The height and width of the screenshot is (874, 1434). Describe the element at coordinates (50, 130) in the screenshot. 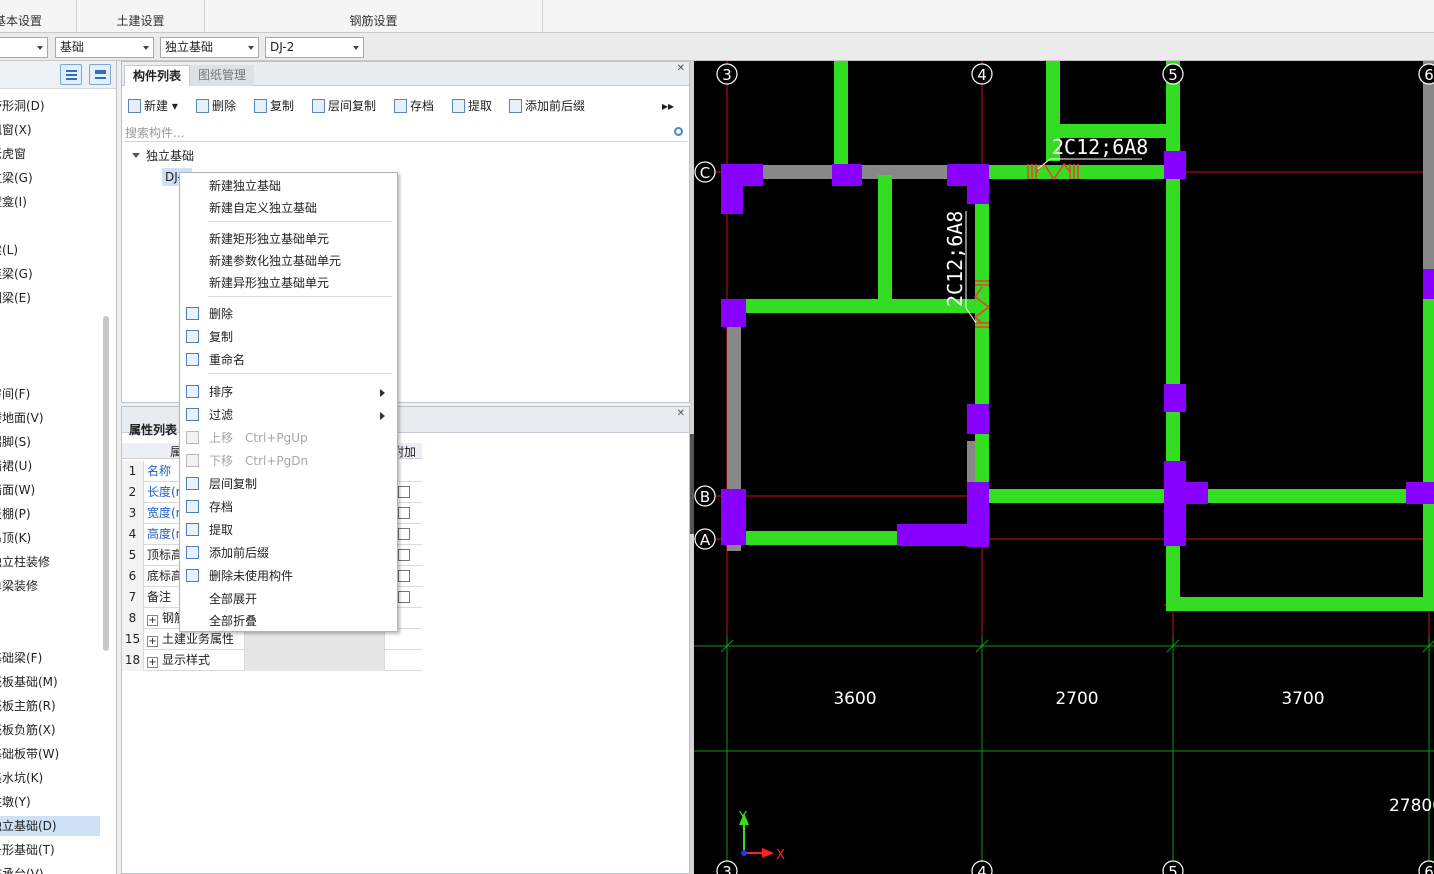

I see `sidebar-item: 飘窗(X)` at that location.